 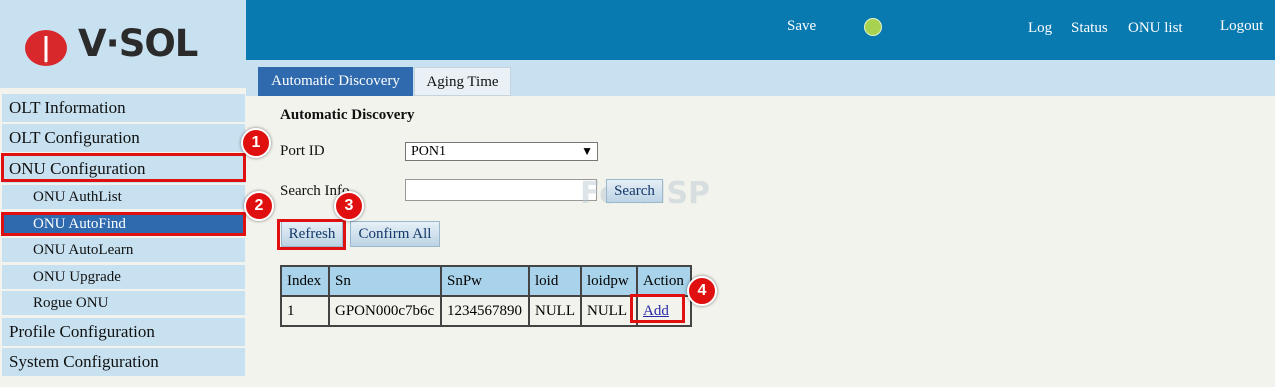 What do you see at coordinates (385, 281) in the screenshot?
I see `column-header-sn: Sn` at bounding box center [385, 281].